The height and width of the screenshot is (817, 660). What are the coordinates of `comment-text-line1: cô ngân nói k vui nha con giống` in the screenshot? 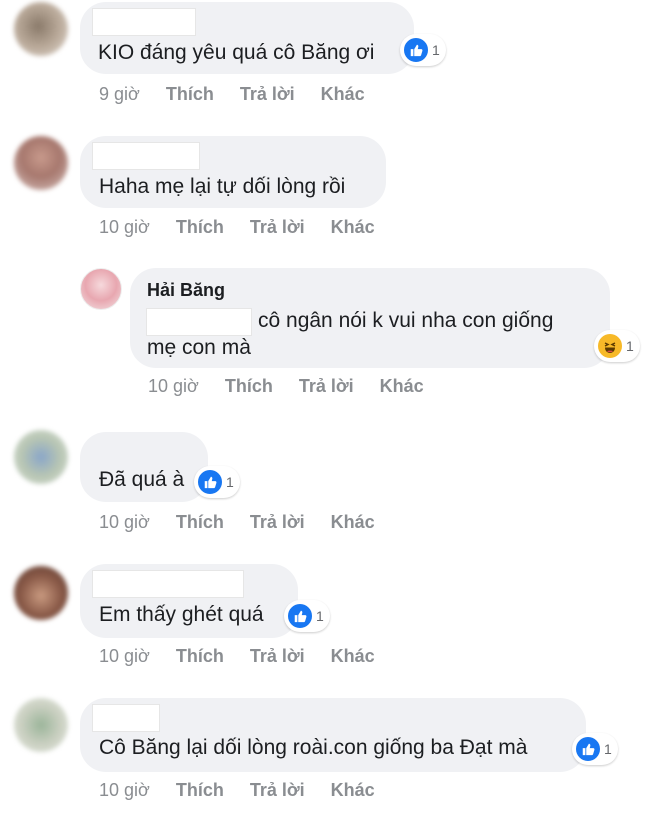 It's located at (406, 320).